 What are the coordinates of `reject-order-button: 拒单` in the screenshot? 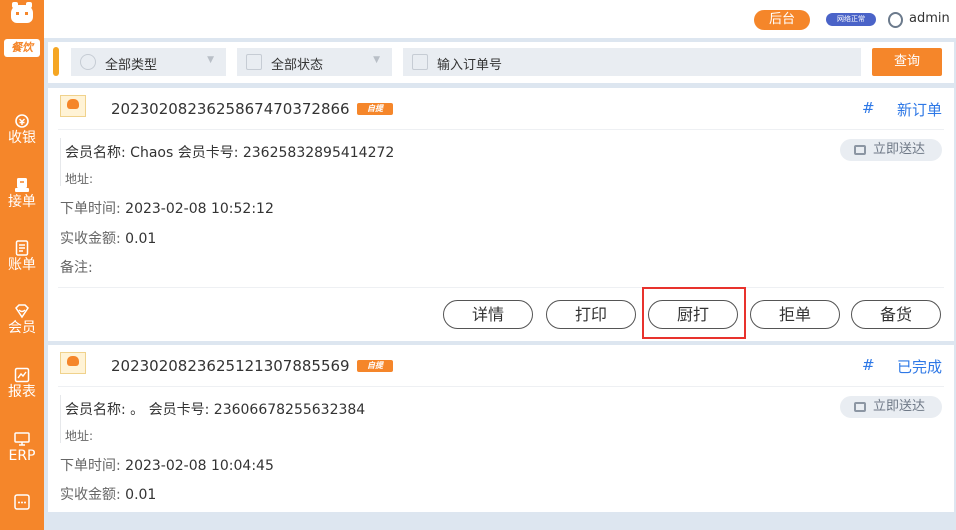 It's located at (795, 314).